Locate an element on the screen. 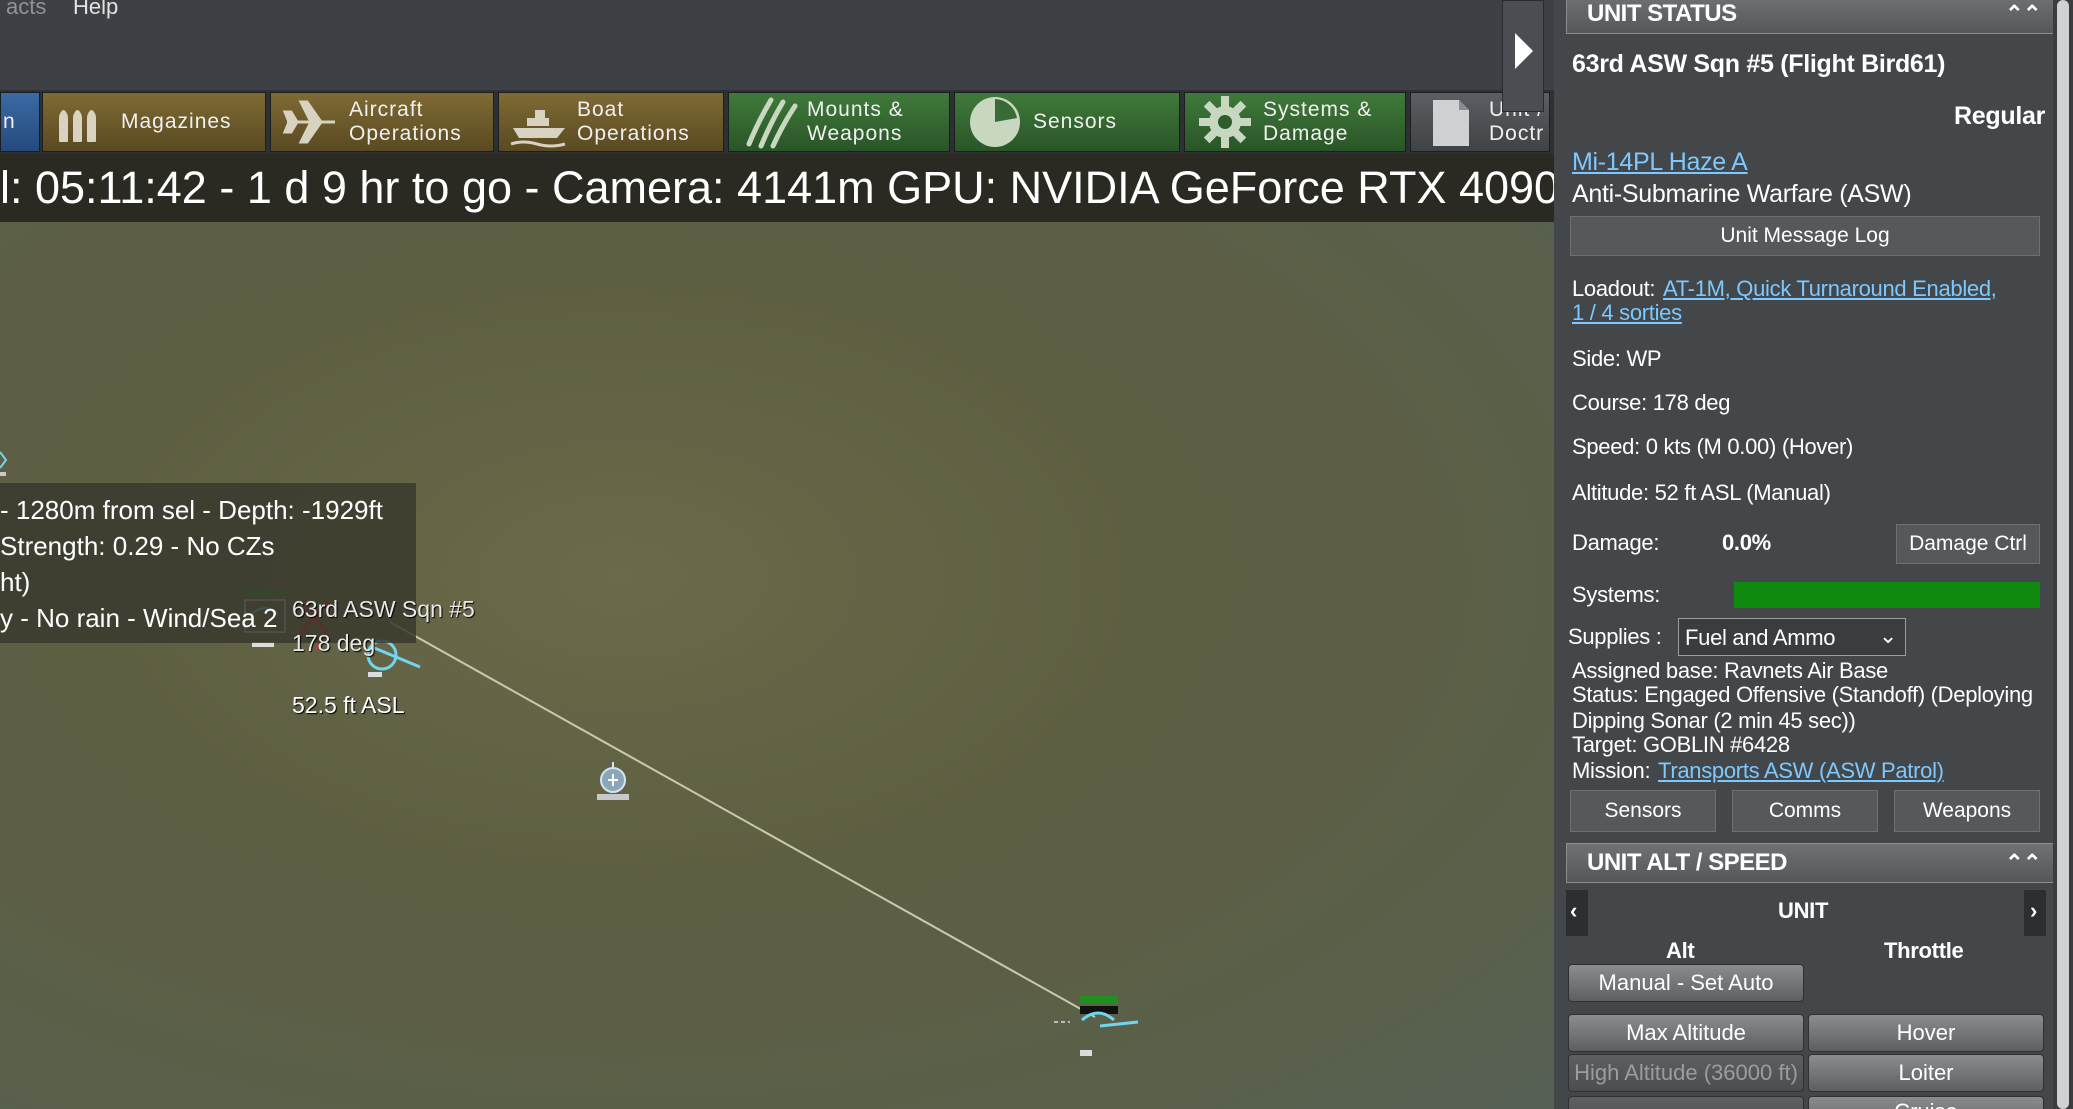  tooltip-line-2: Strength: 0.29 - No CZs is located at coordinates (137, 546).